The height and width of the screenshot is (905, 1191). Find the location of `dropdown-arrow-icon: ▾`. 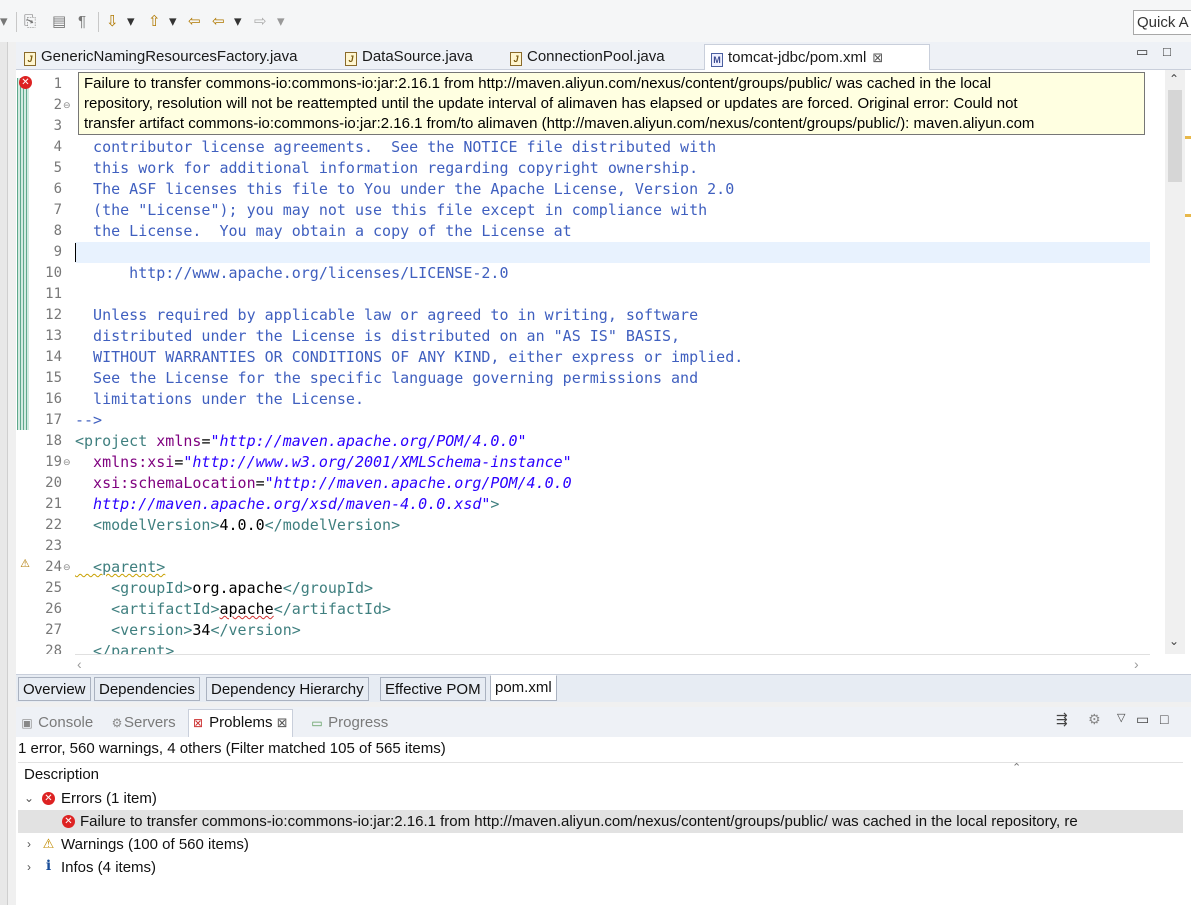

dropdown-arrow-icon: ▾ is located at coordinates (4, 22).